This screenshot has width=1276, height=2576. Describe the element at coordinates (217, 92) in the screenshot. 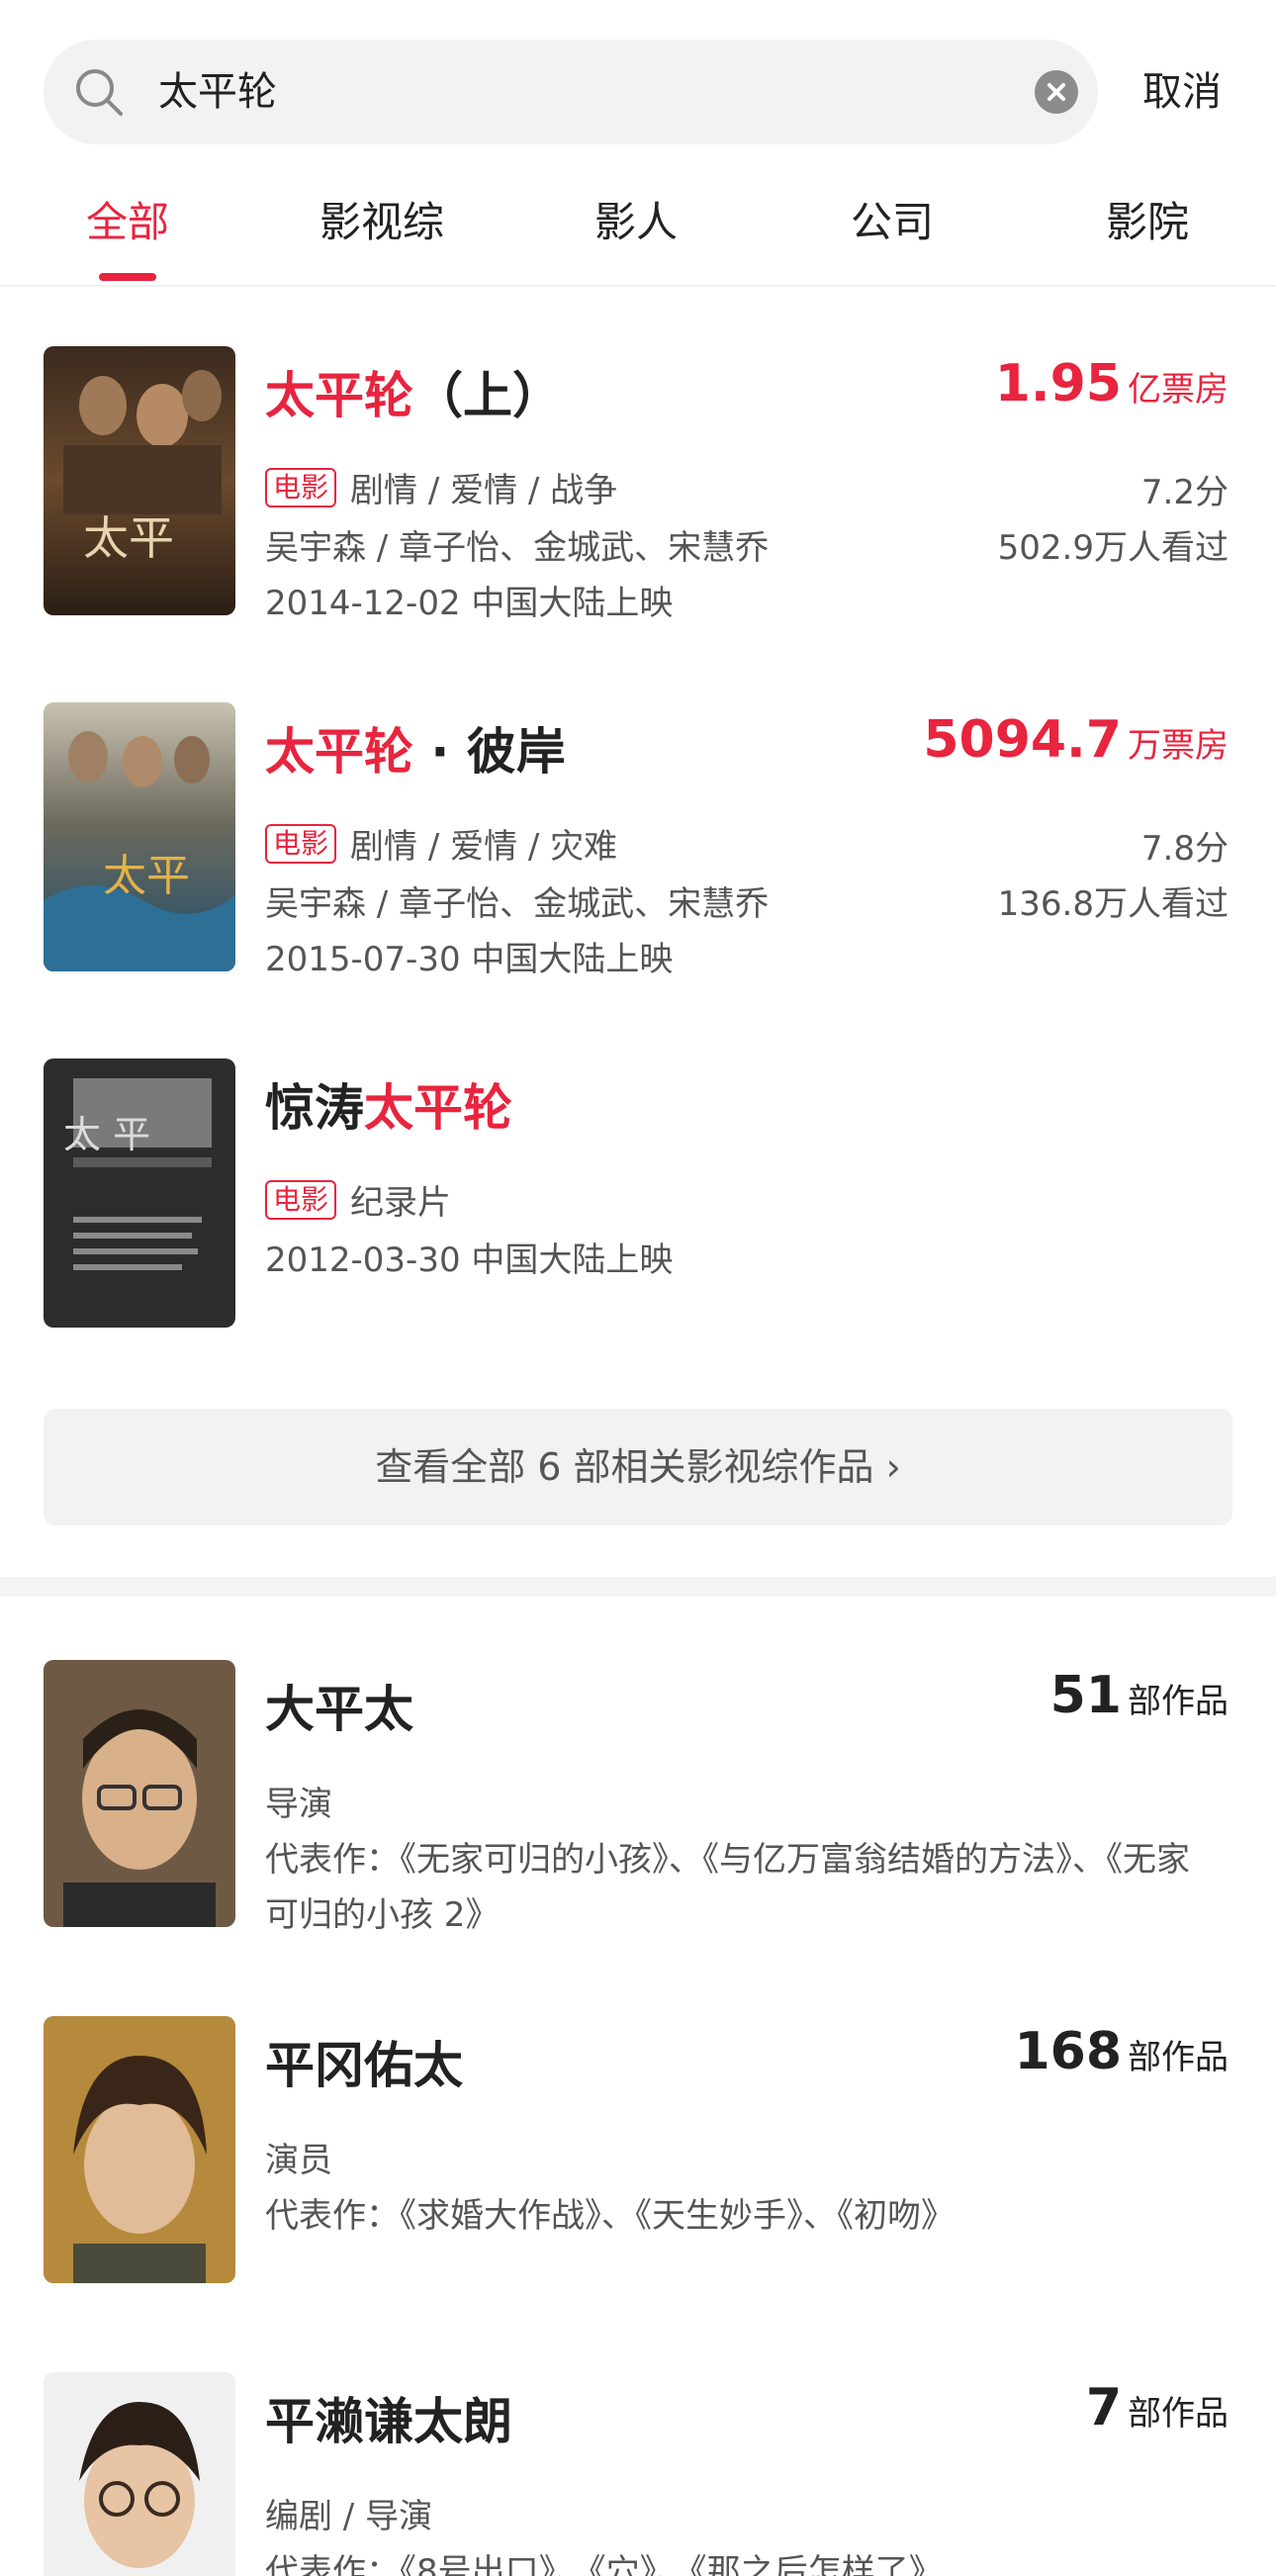

I see `search-input: 太平轮` at that location.